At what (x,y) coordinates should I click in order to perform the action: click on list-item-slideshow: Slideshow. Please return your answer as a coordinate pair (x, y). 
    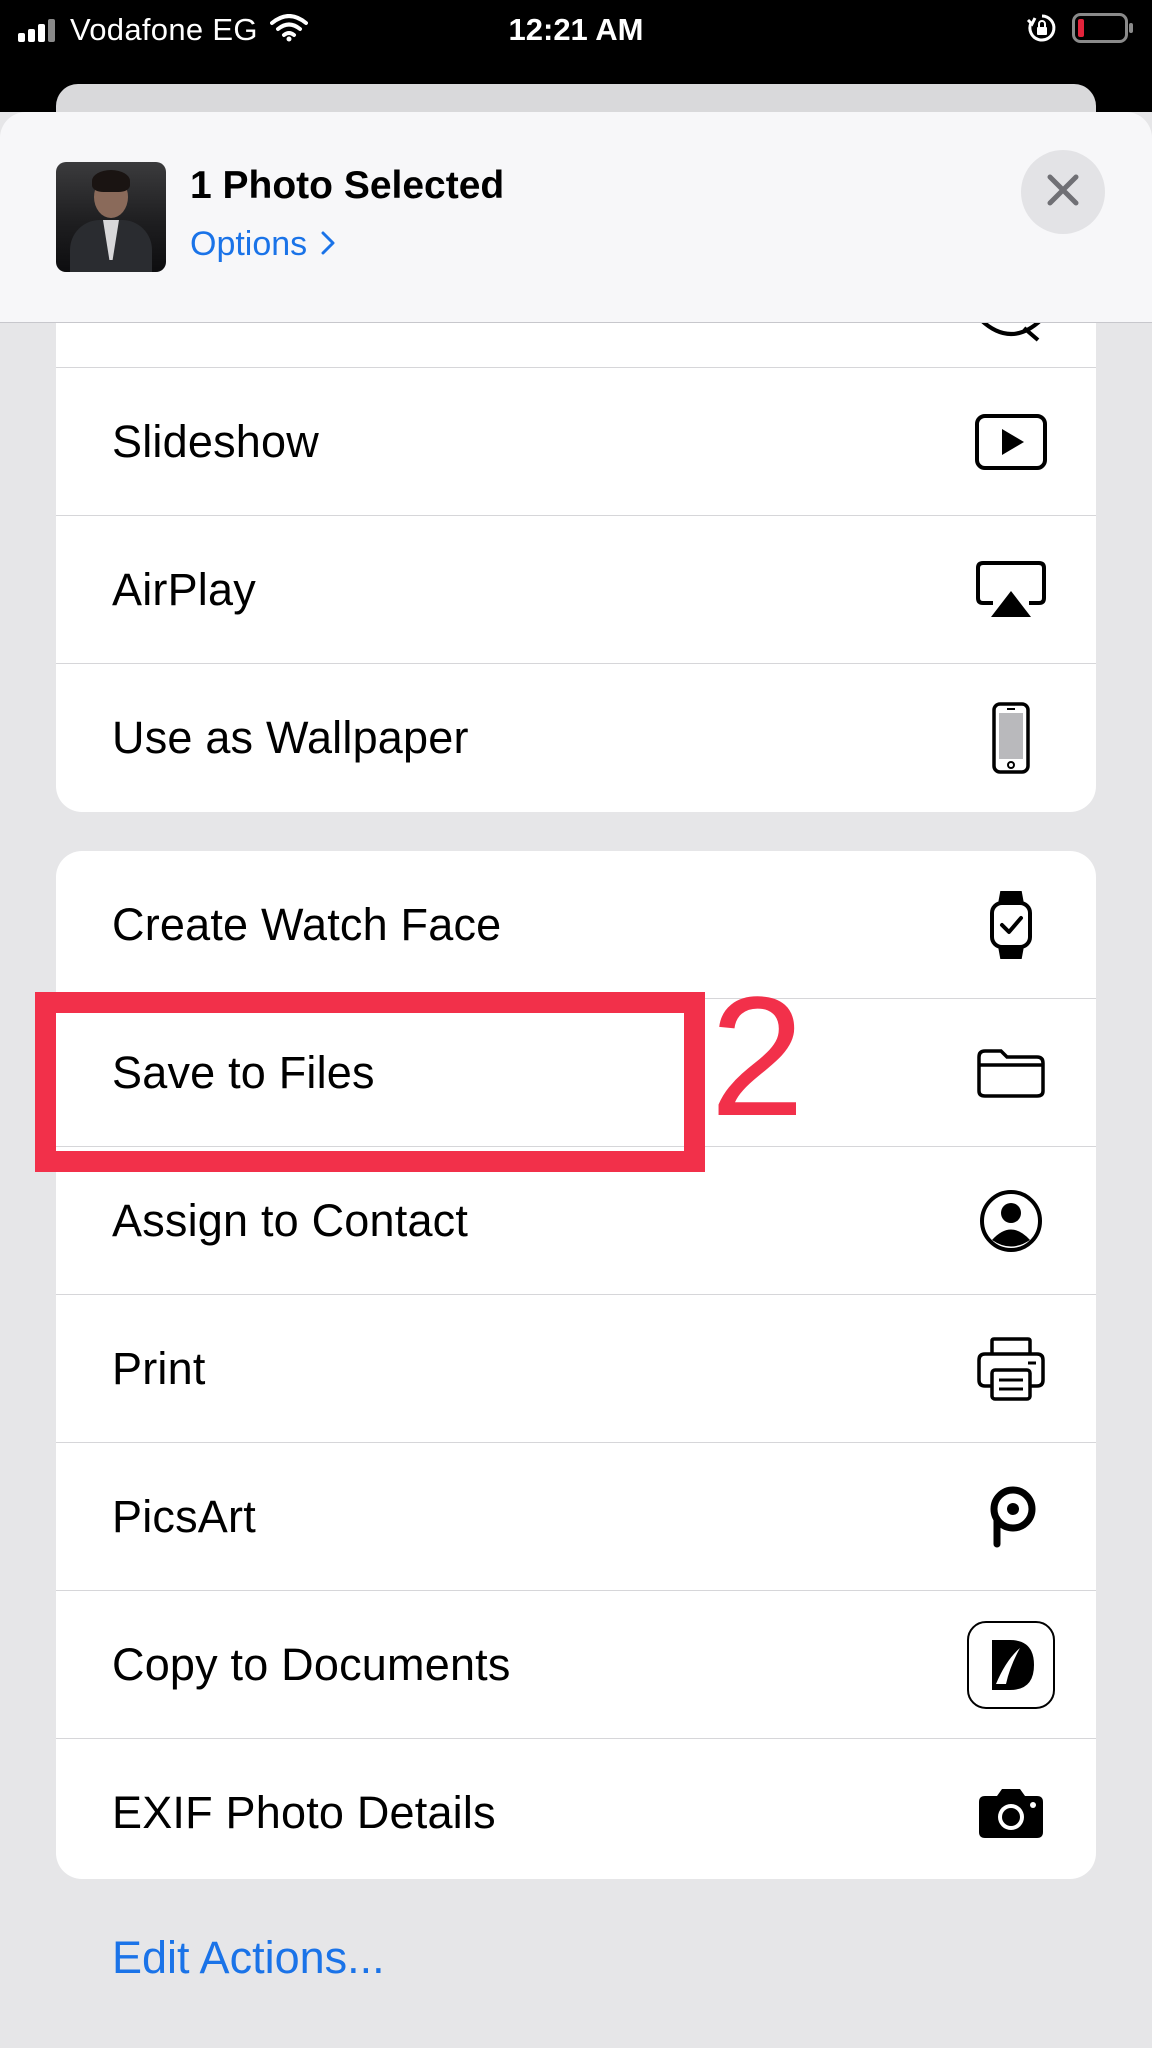
    Looking at the image, I should click on (576, 442).